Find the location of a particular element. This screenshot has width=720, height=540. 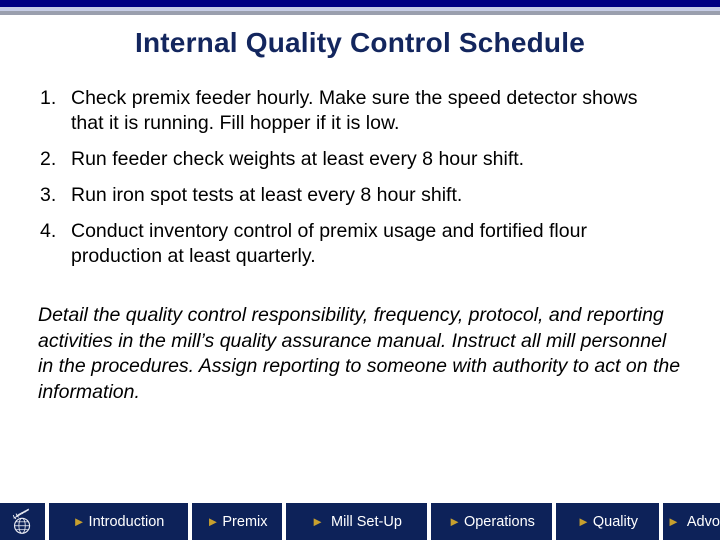

nav-tab-introduction: ► Introduction is located at coordinates (118, 521).